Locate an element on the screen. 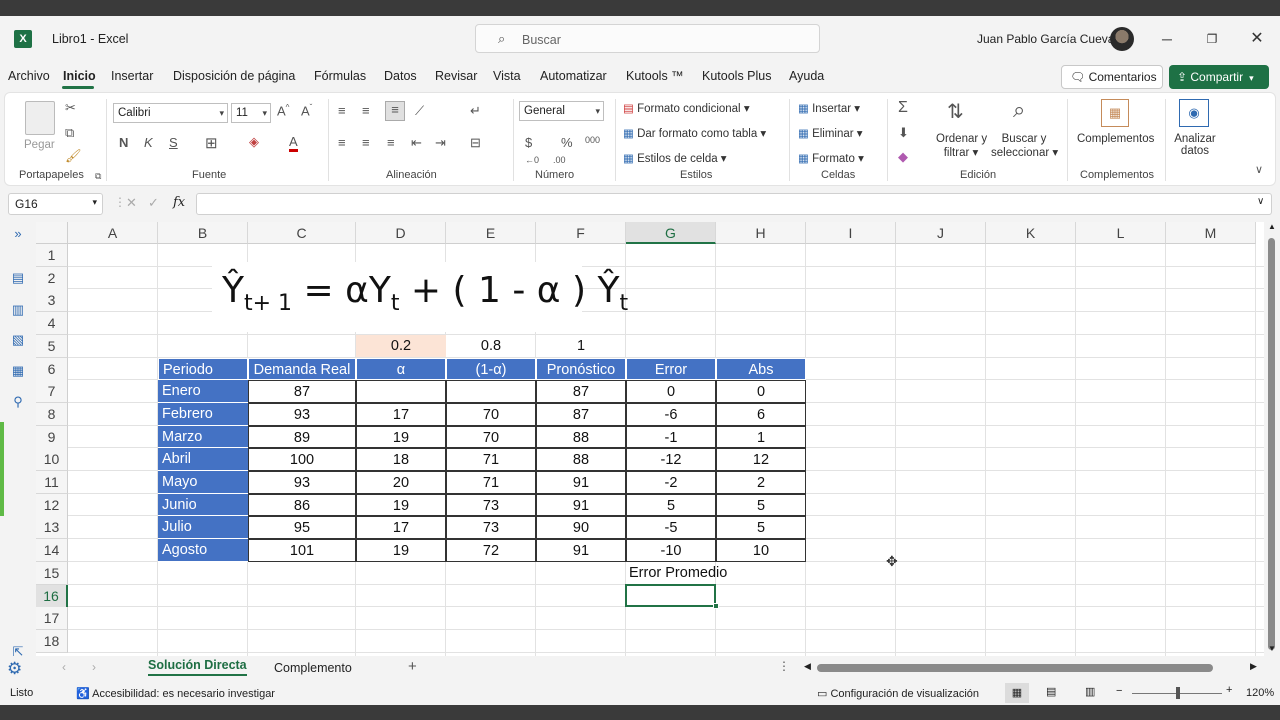 This screenshot has width=1280, height=720. autosum-icon: Σ is located at coordinates (903, 108).